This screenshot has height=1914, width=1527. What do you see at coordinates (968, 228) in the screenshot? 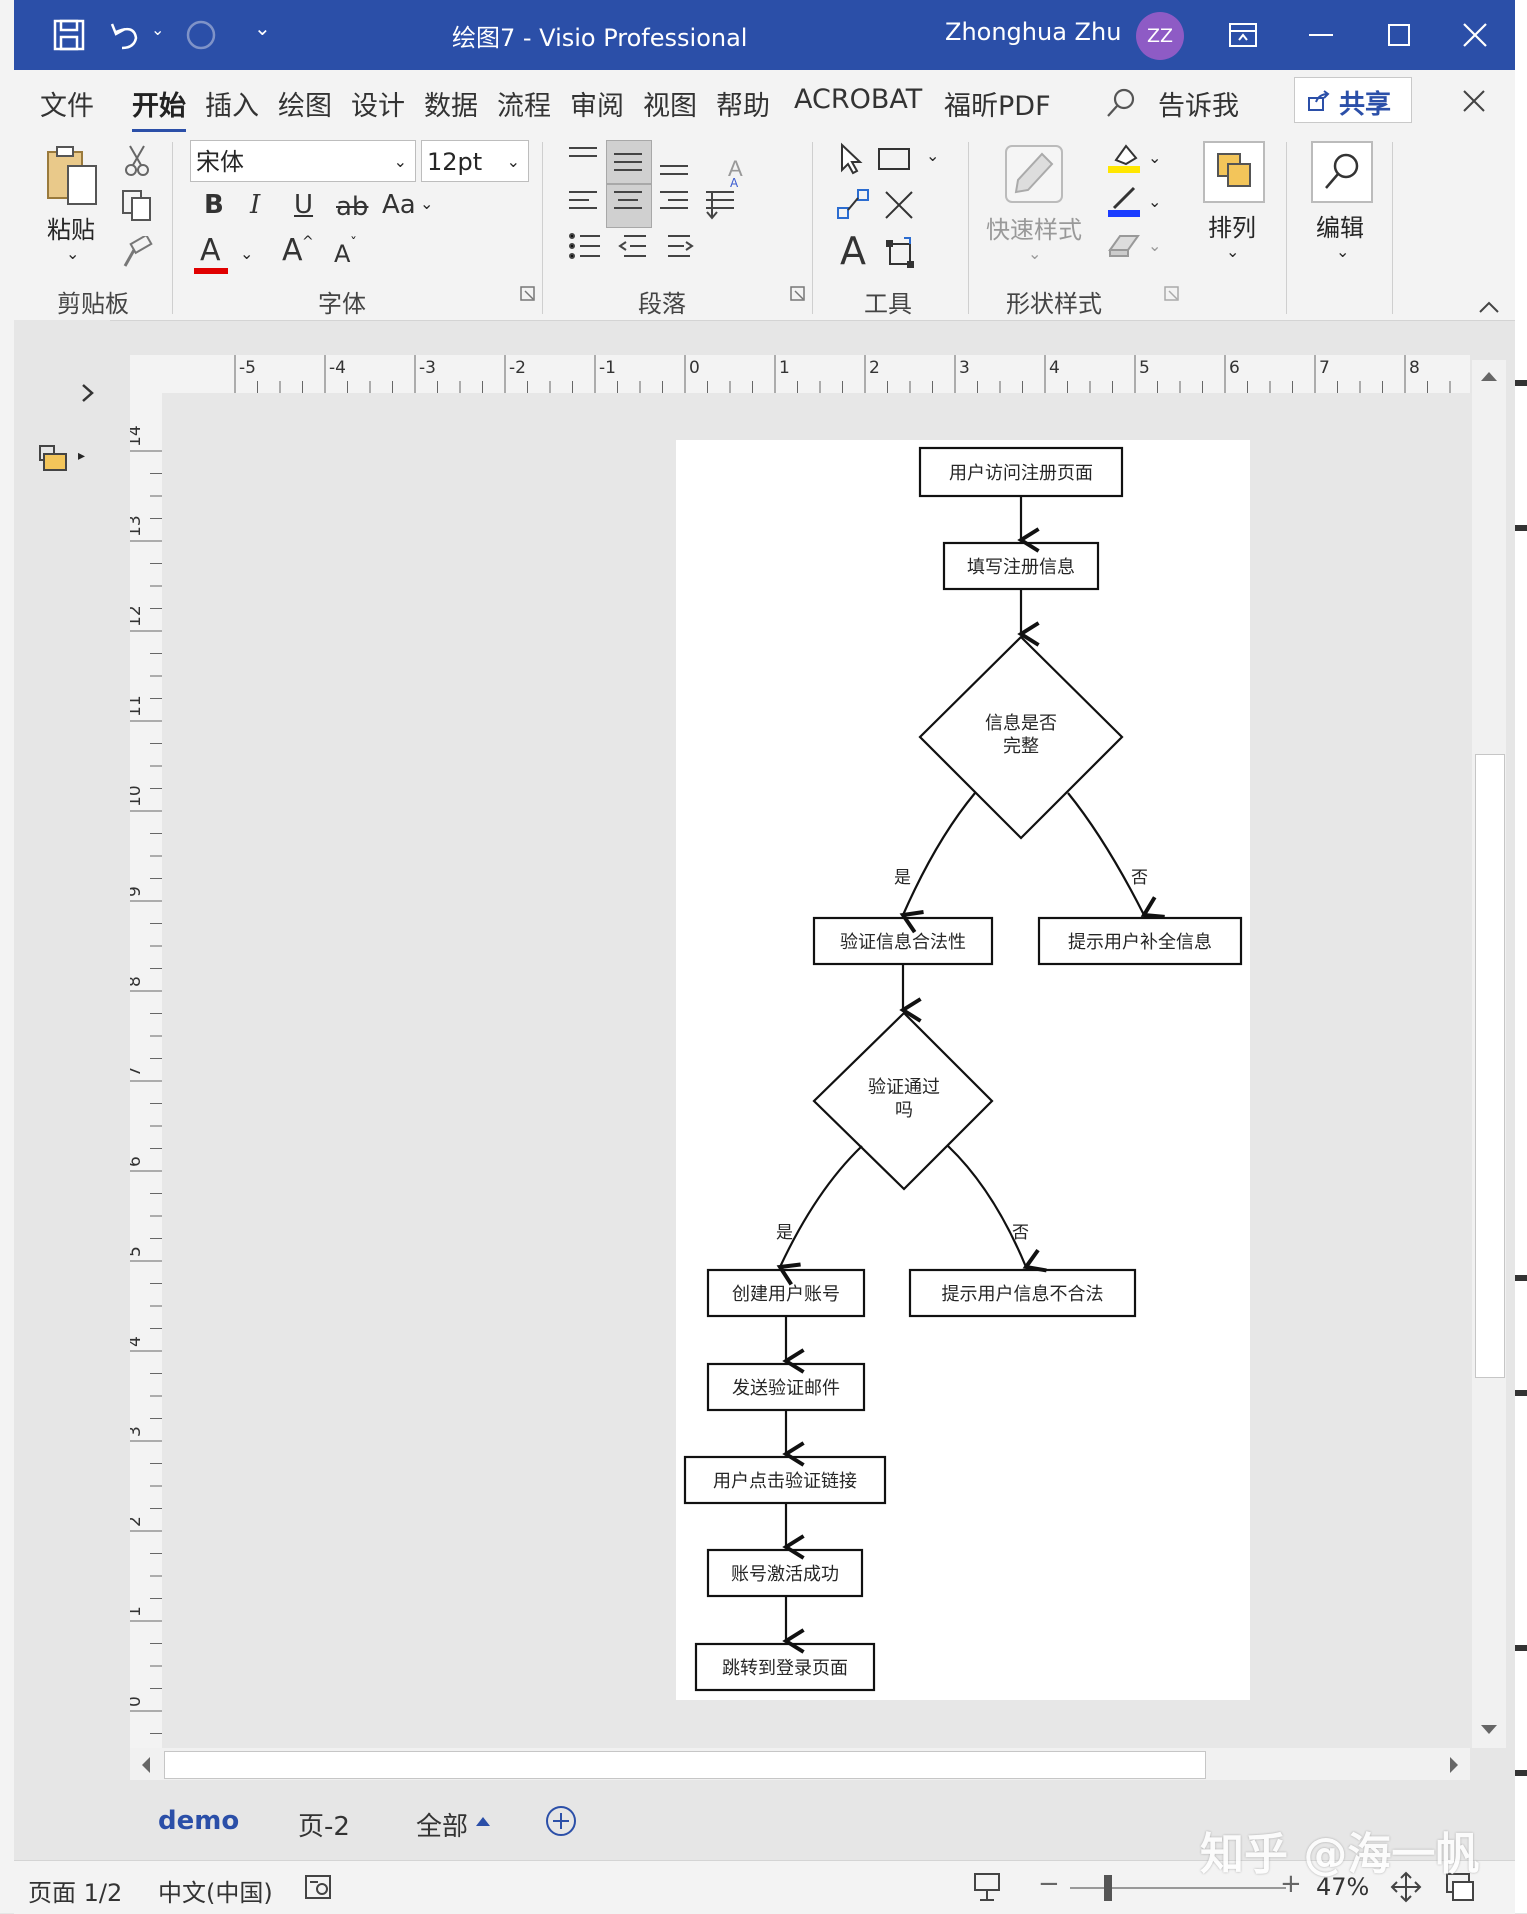
I see `separator` at bounding box center [968, 228].